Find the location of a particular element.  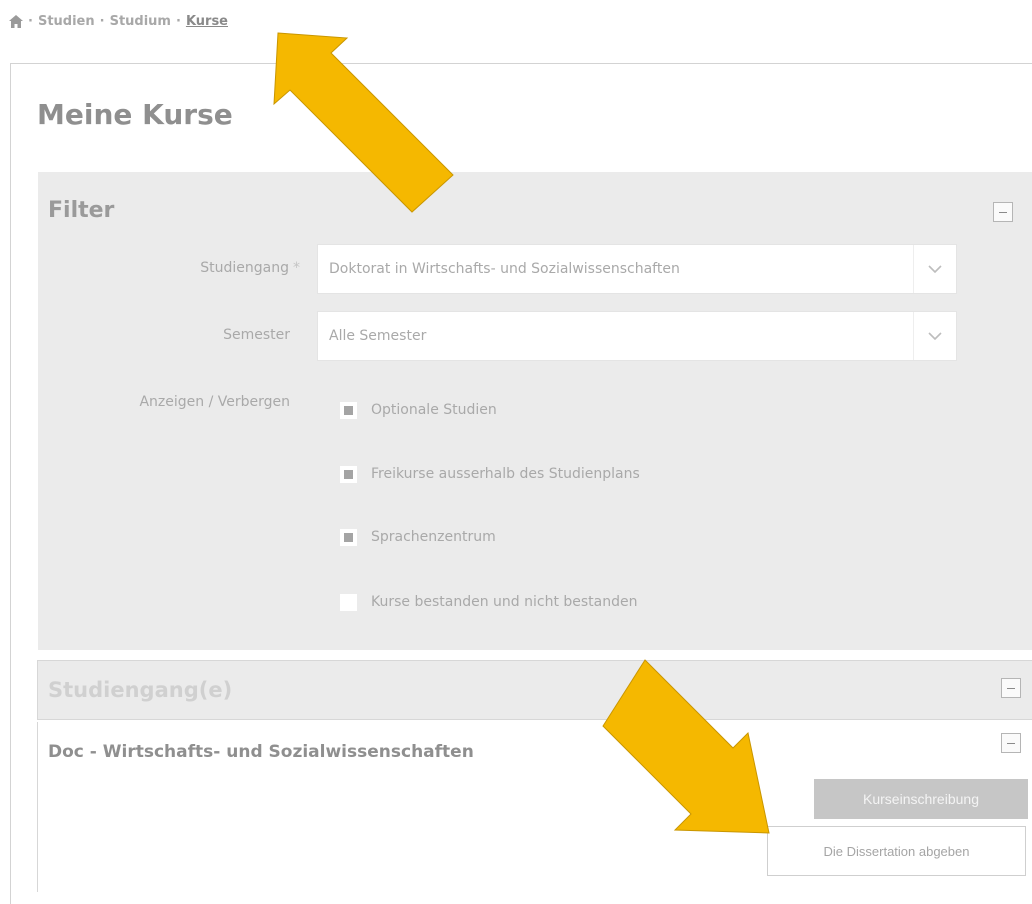

option-label: Sprachenzentrum is located at coordinates (433, 537).